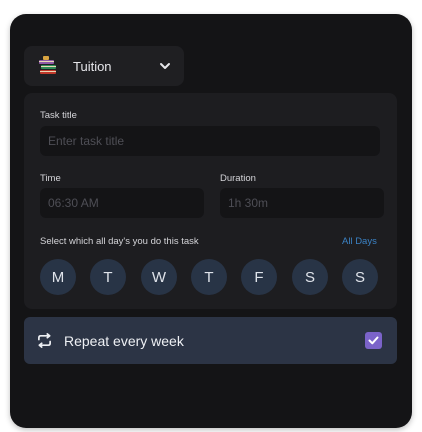 The width and height of the screenshot is (422, 432). Describe the element at coordinates (58, 277) in the screenshot. I see `day-monday: M` at that location.